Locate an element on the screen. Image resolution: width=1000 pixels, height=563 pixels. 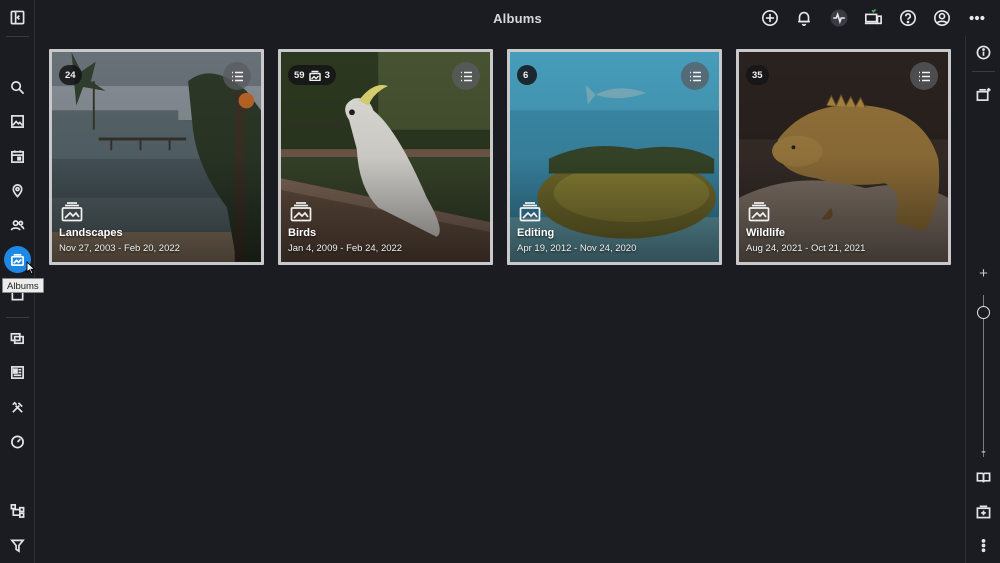
account-button is located at coordinates (942, 18).